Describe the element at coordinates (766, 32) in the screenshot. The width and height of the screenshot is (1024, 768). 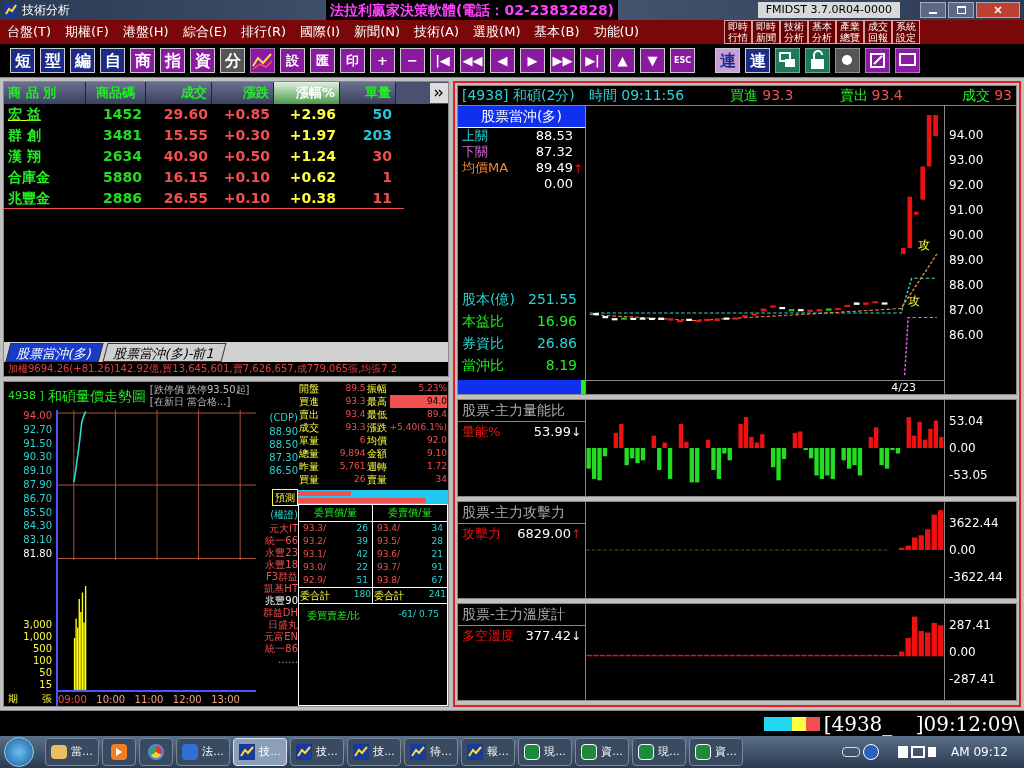
I see `quick-button: 即時 新聞` at that location.